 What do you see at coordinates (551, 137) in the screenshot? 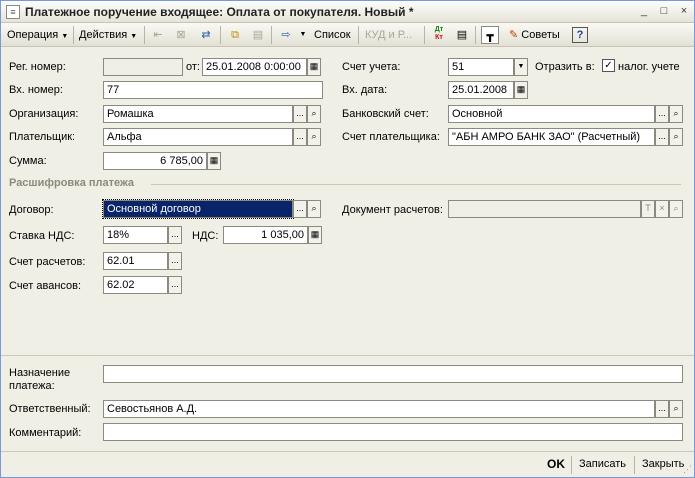
I see `payer-account-field: "АБН АМРО БАНК ЗАО" (Расчетный)` at bounding box center [551, 137].